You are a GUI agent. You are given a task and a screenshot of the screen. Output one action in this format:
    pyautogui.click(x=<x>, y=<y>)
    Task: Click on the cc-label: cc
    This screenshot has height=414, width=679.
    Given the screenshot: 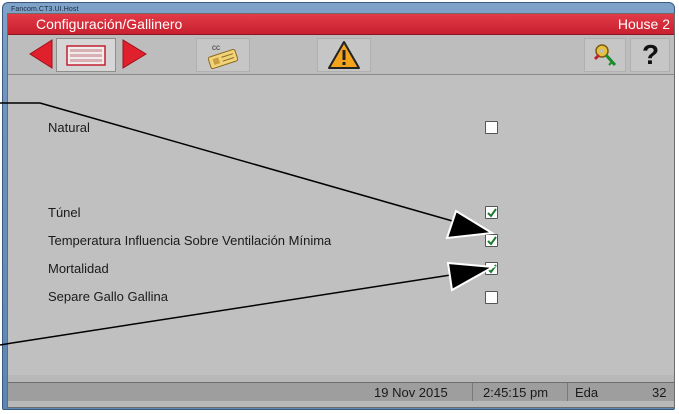 What is the action you would take?
    pyautogui.click(x=216, y=47)
    